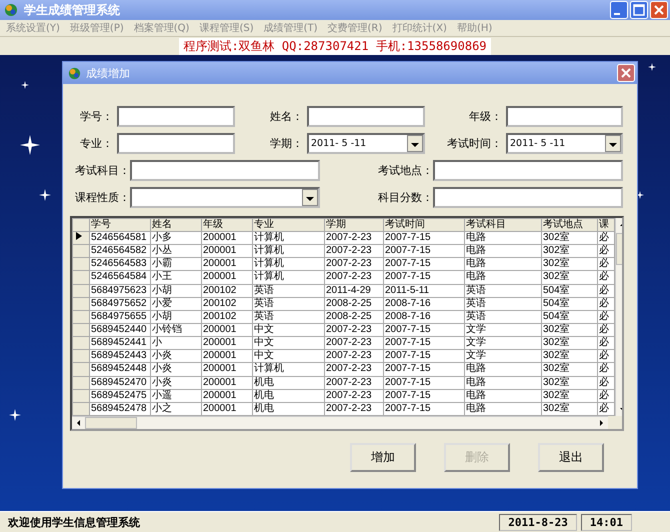 This screenshot has width=670, height=532. I want to click on table-cell: 5689452443, so click(120, 356).